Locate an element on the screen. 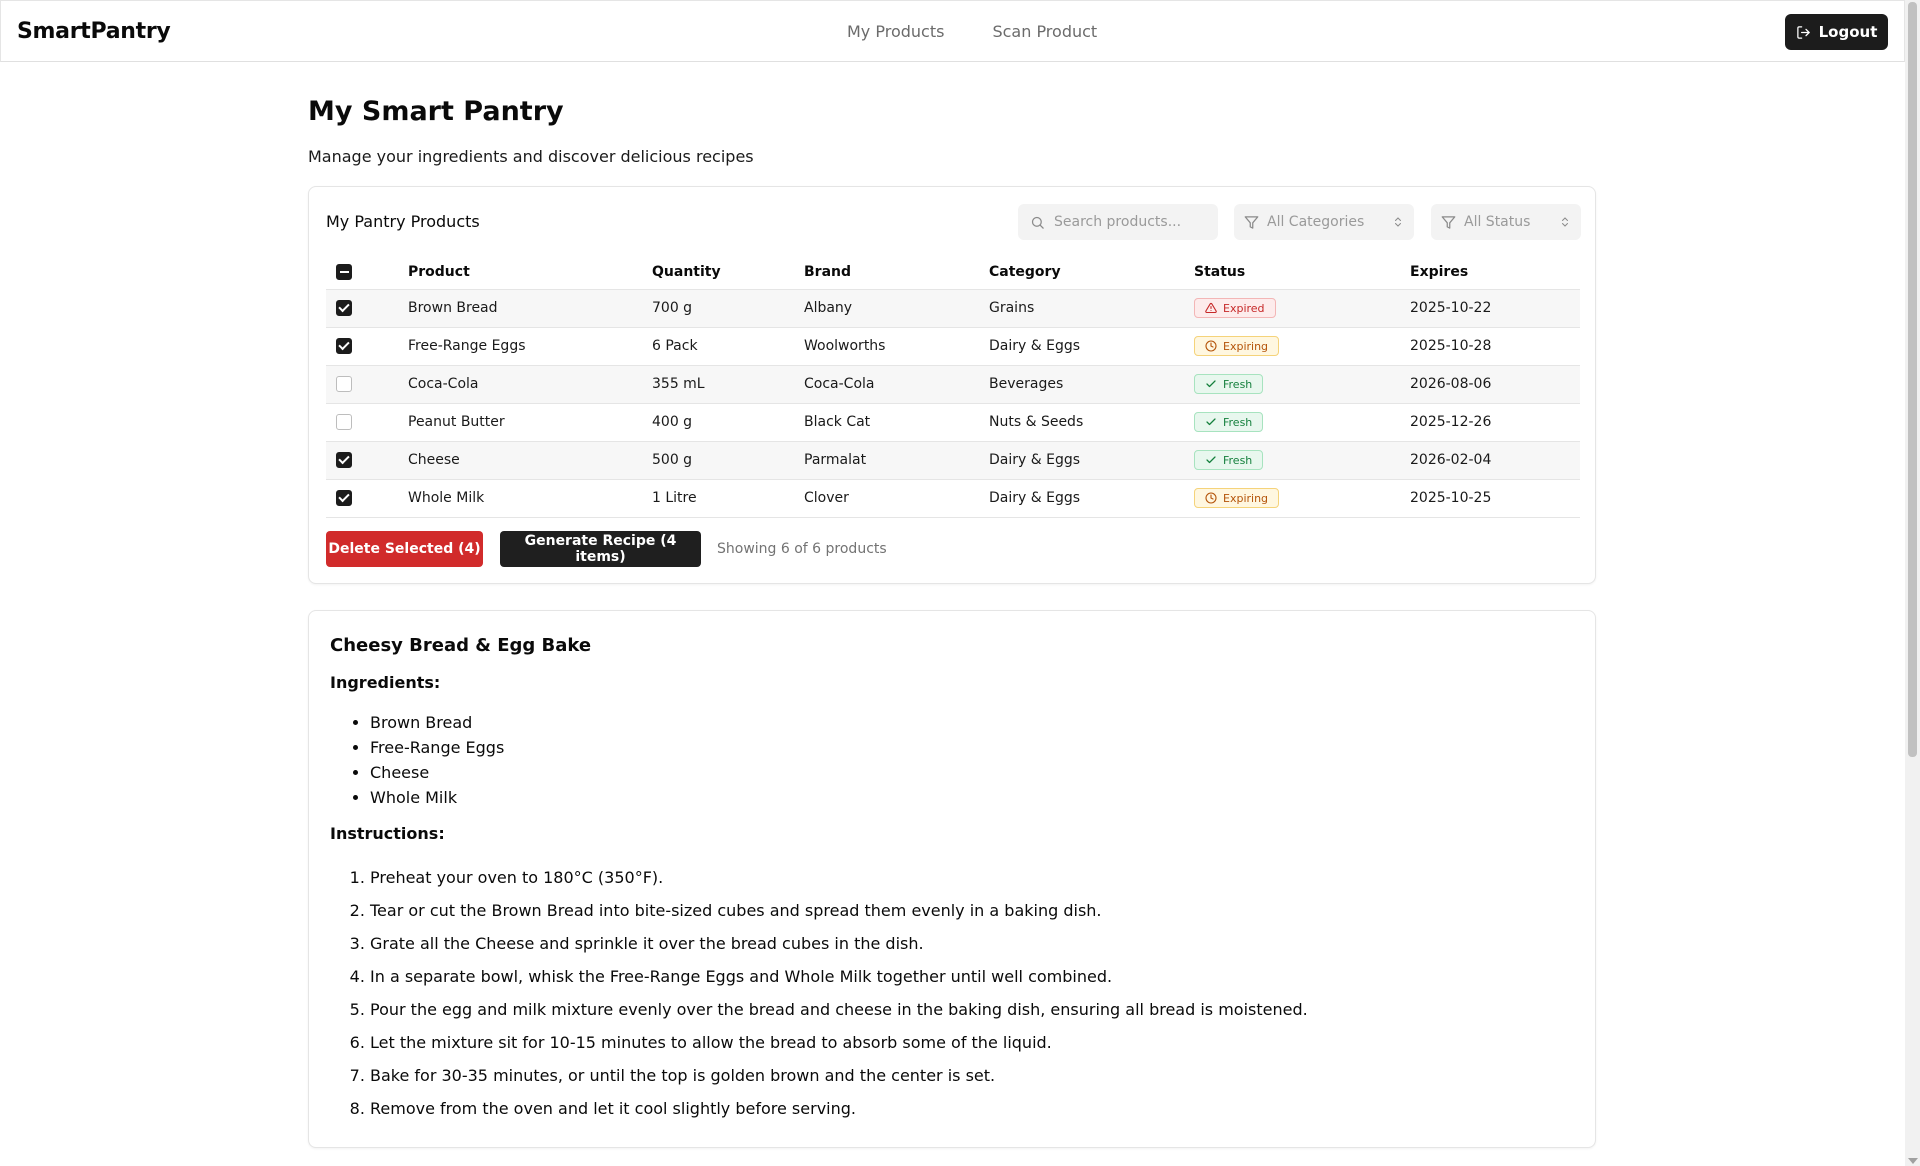  cell-expires: 2025-12-26 is located at coordinates (1495, 422).